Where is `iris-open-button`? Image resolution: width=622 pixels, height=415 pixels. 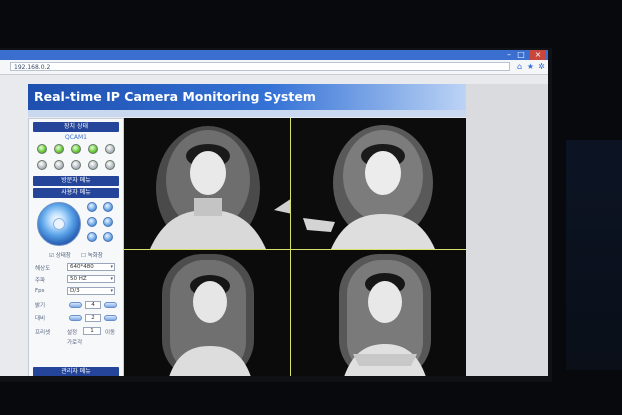
iris-open-button is located at coordinates (92, 237).